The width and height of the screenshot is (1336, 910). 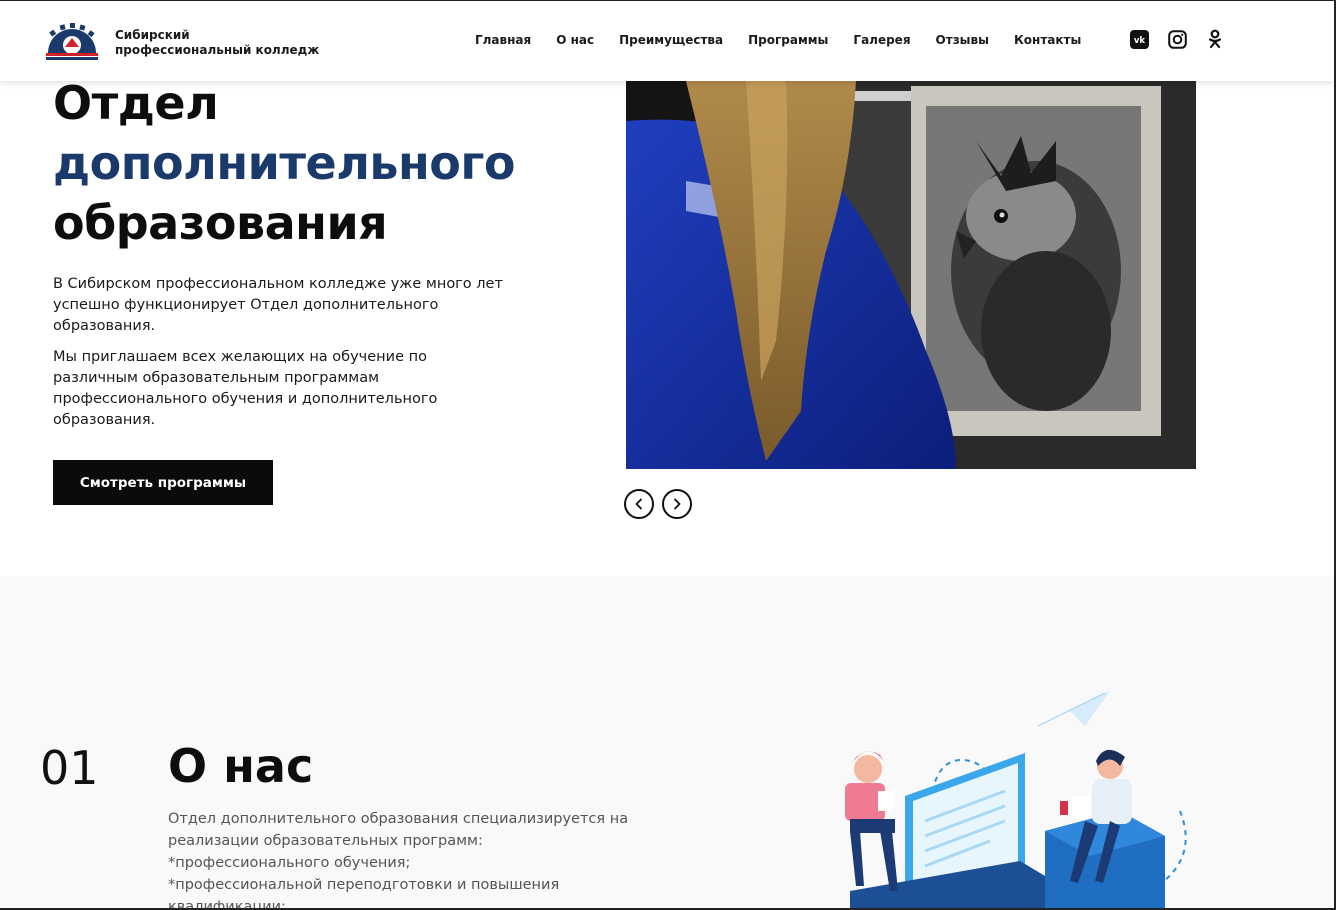 I want to click on about-title: О нас, so click(x=241, y=766).